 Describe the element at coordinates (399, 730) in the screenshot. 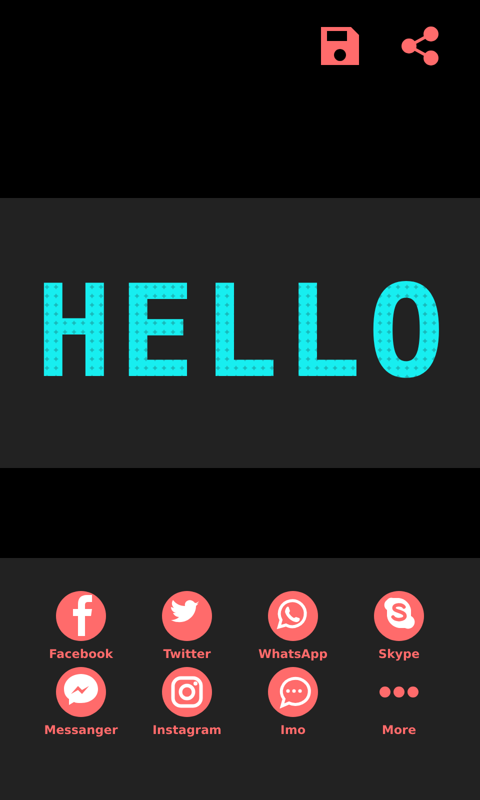

I see `share-label: More` at that location.